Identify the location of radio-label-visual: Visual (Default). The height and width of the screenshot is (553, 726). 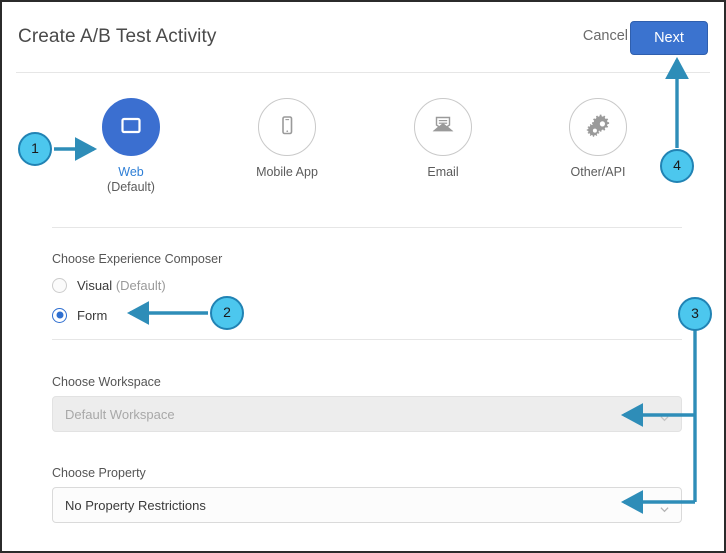
(121, 285).